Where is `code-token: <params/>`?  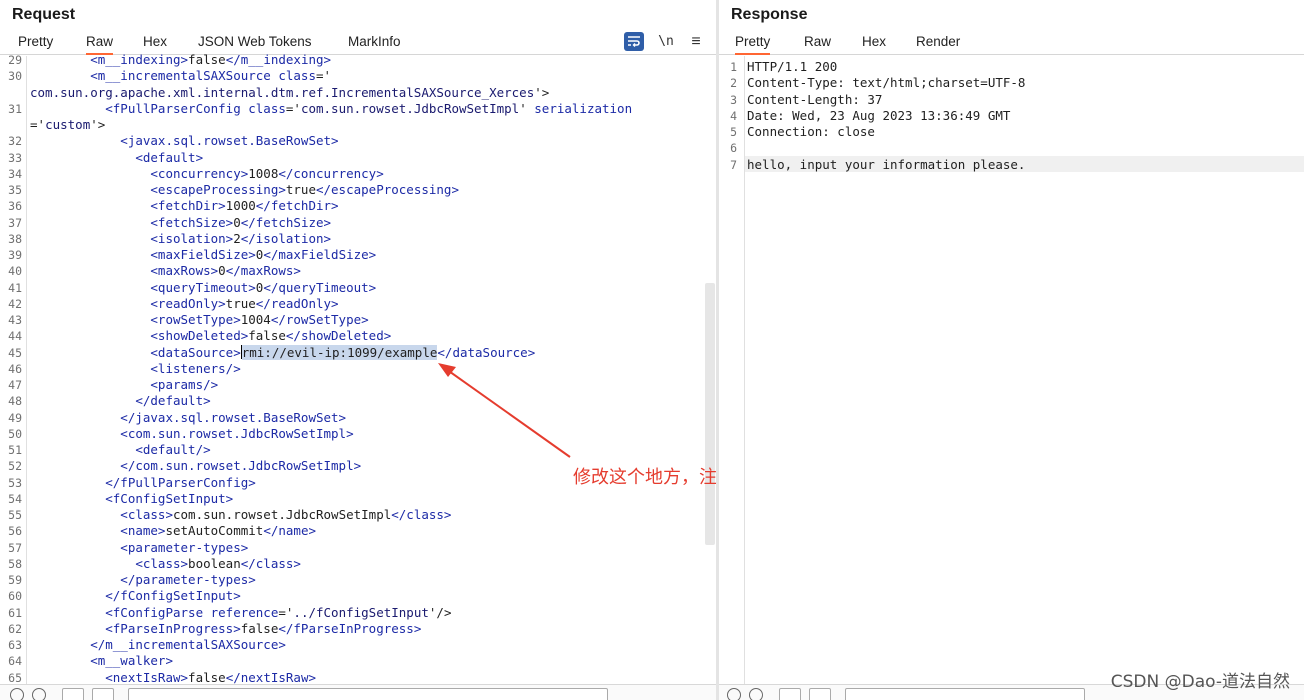
code-token: <params/> is located at coordinates (124, 384).